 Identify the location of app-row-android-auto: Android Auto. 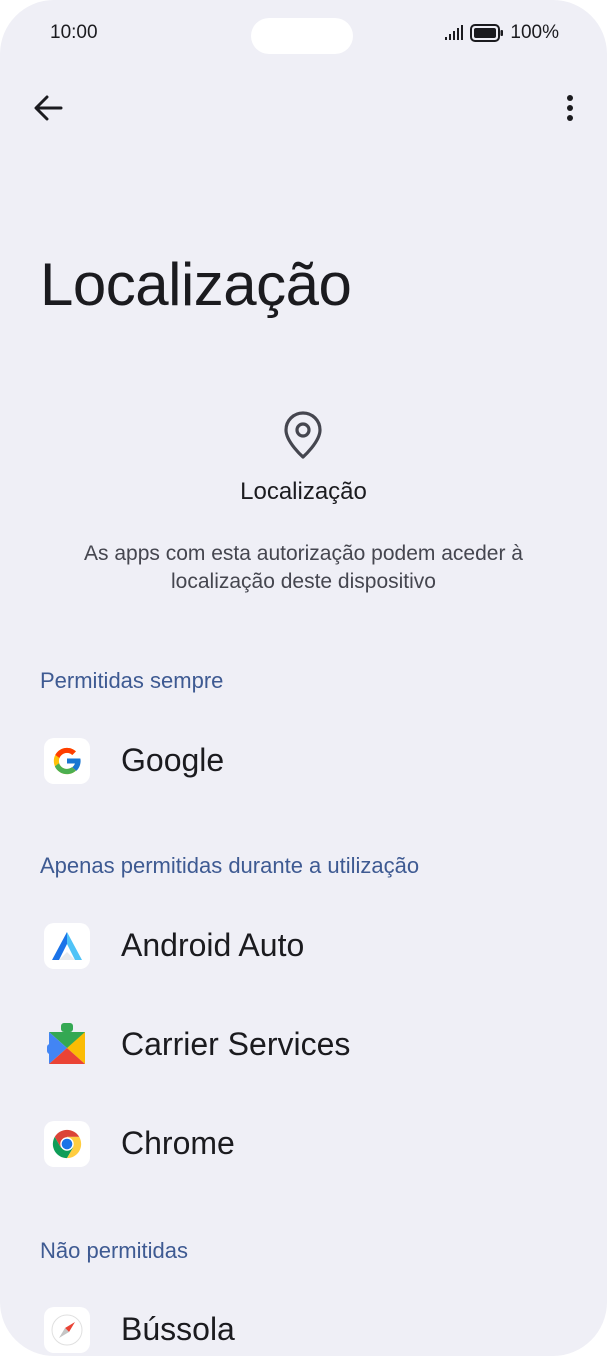
(303, 946).